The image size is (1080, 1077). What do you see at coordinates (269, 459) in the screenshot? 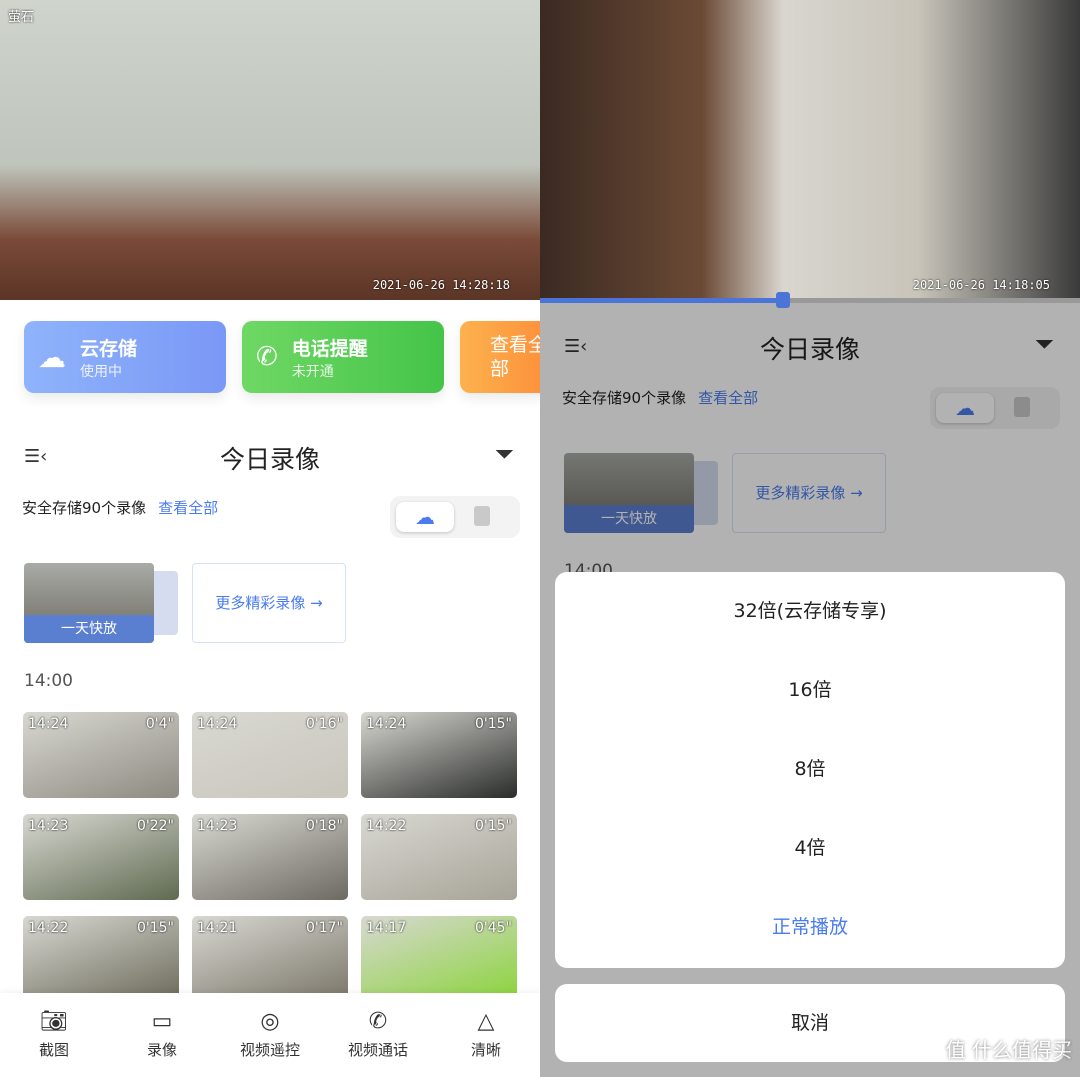
I see `page-title: 今日录像` at bounding box center [269, 459].